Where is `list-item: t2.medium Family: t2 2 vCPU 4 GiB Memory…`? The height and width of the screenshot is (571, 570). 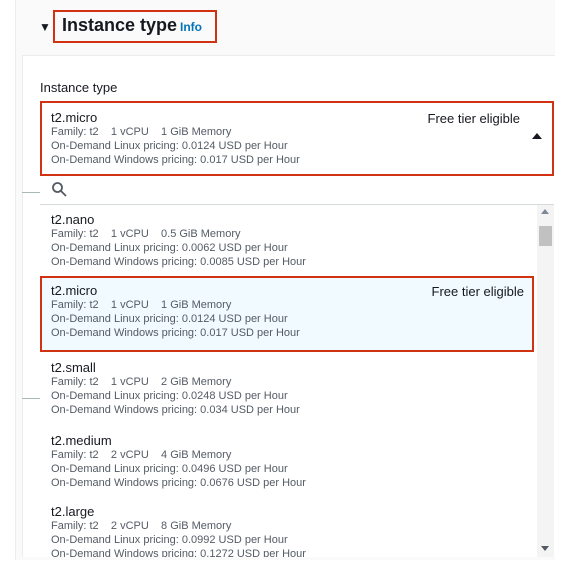 list-item: t2.medium Family: t2 2 vCPU 4 GiB Memory… is located at coordinates (288, 461).